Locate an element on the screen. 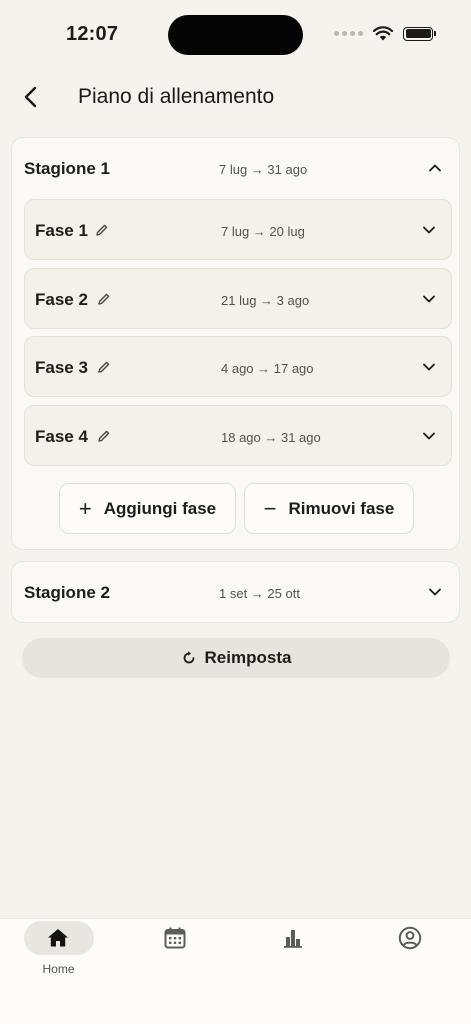 The height and width of the screenshot is (1024, 471). phase-dates: 7 lug → 20 lug is located at coordinates (263, 231).